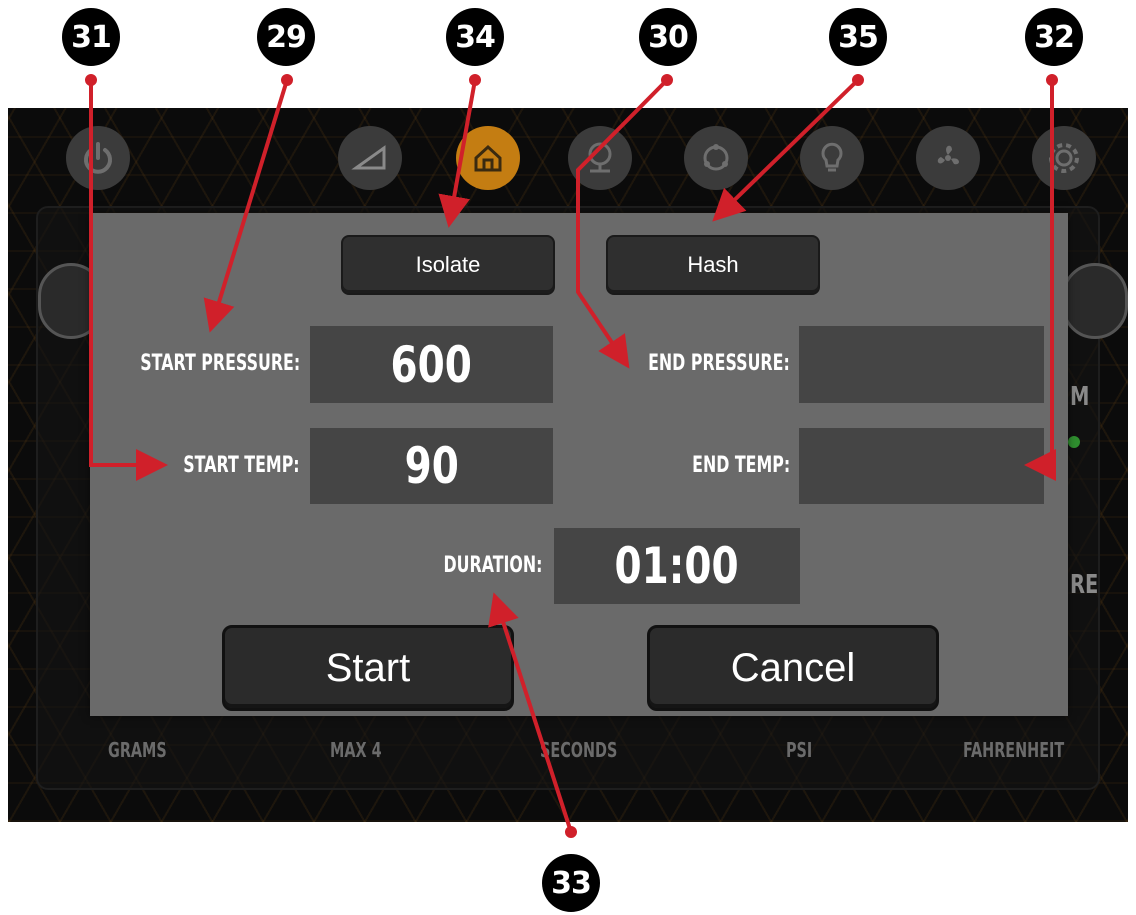 Image resolution: width=1136 pixels, height=915 pixels. Describe the element at coordinates (1084, 585) in the screenshot. I see `background-text-fragment: RE` at that location.